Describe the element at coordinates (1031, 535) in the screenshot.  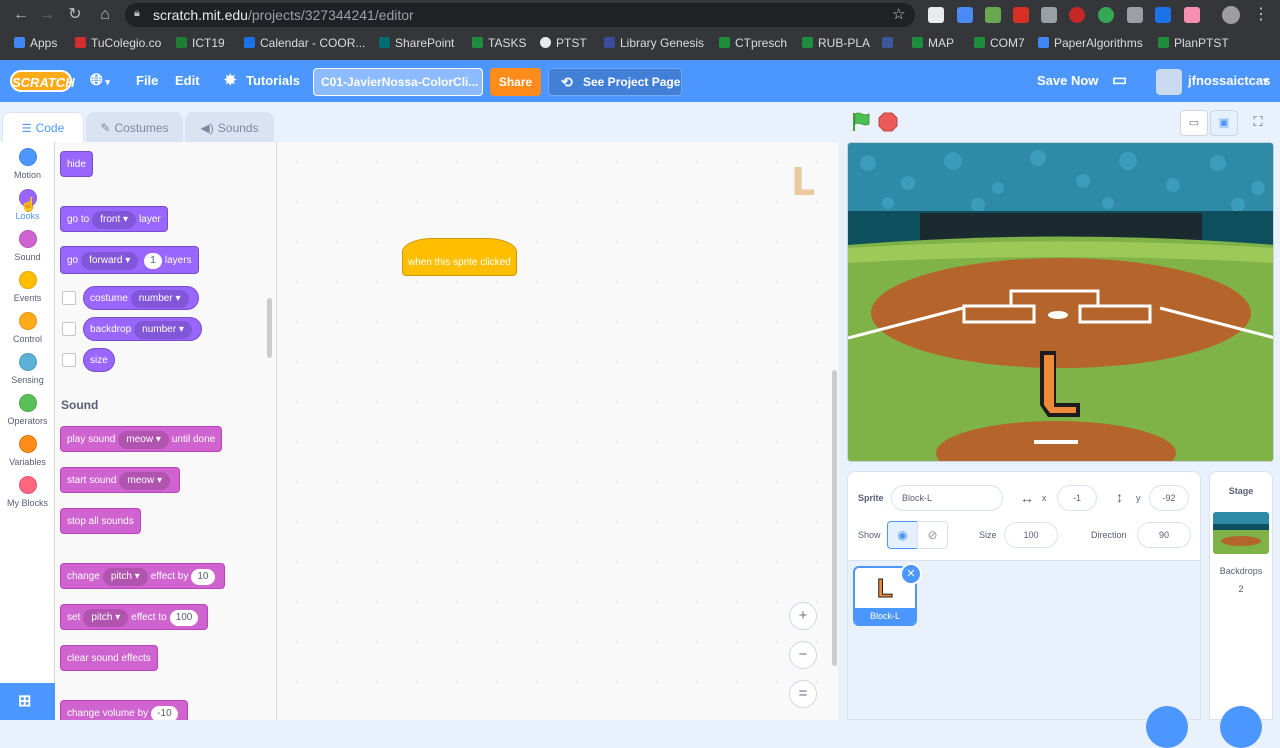
I see `size-input: 100` at that location.